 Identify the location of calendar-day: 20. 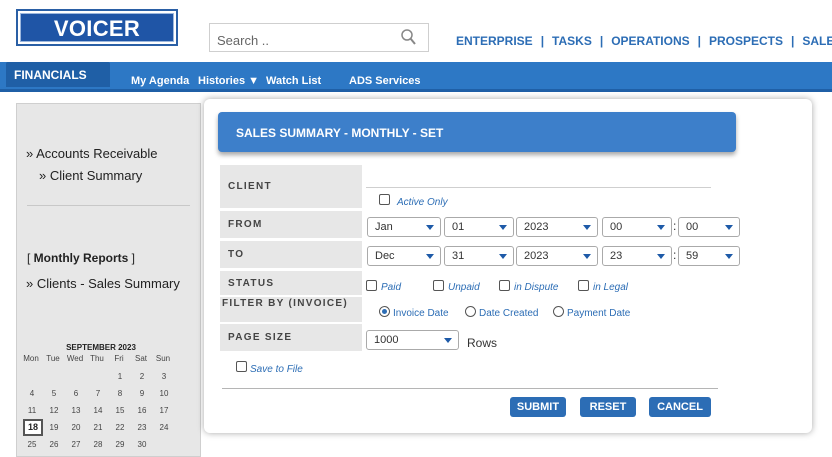
(76, 427).